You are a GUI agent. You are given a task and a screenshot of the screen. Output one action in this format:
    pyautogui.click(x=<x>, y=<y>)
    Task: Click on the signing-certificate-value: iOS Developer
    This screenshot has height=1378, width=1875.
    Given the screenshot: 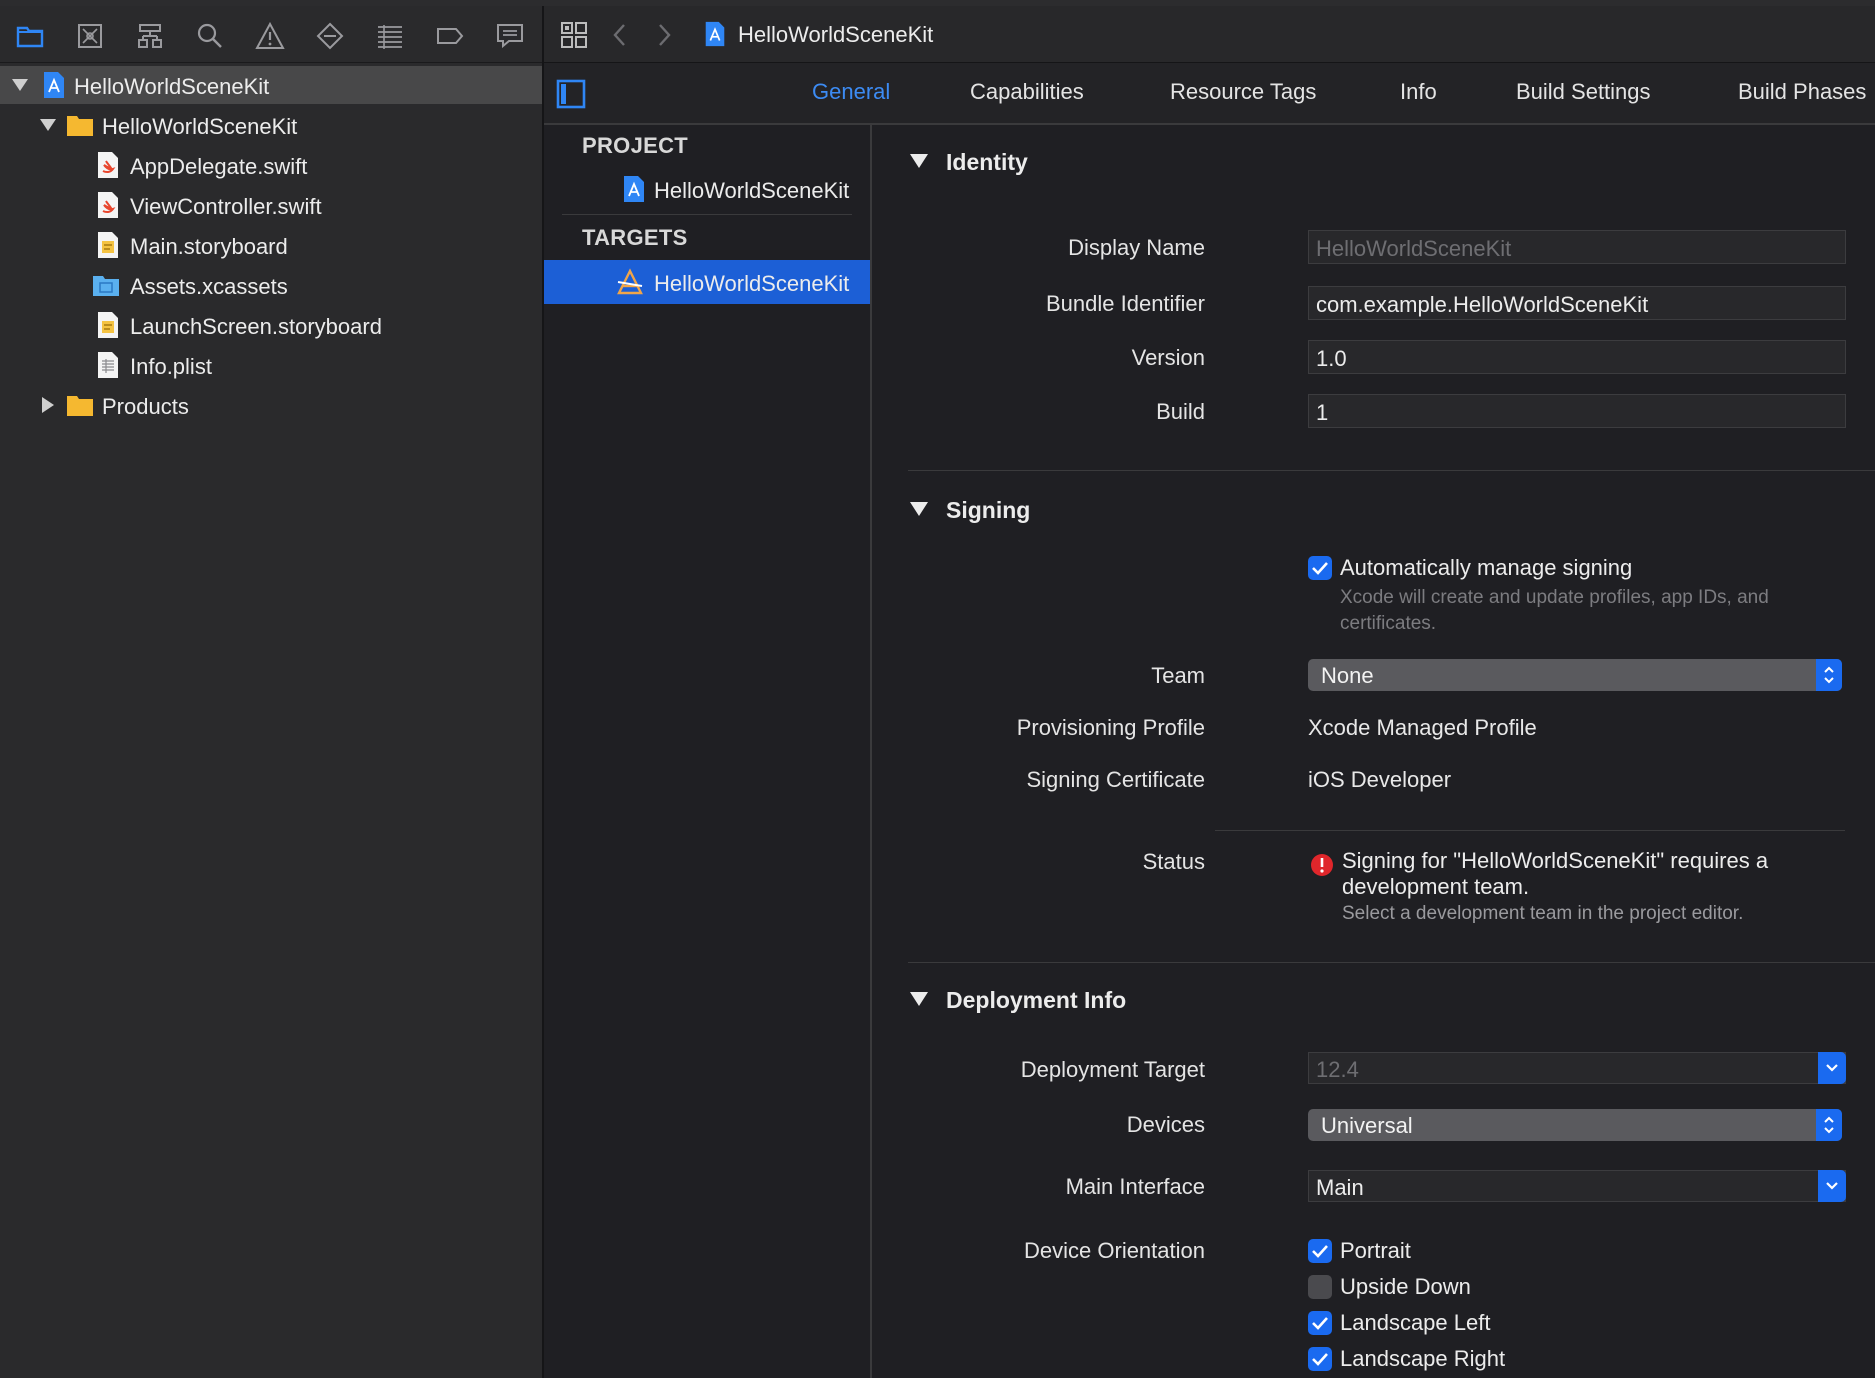 What is the action you would take?
    pyautogui.click(x=1380, y=779)
    